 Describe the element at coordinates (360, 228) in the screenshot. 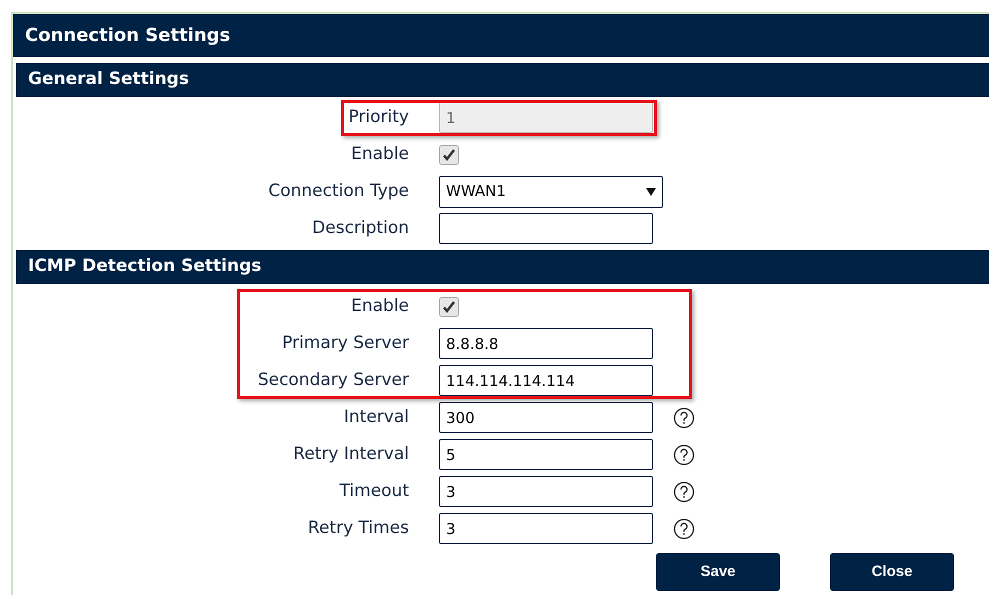

I see `field-label: Description` at that location.